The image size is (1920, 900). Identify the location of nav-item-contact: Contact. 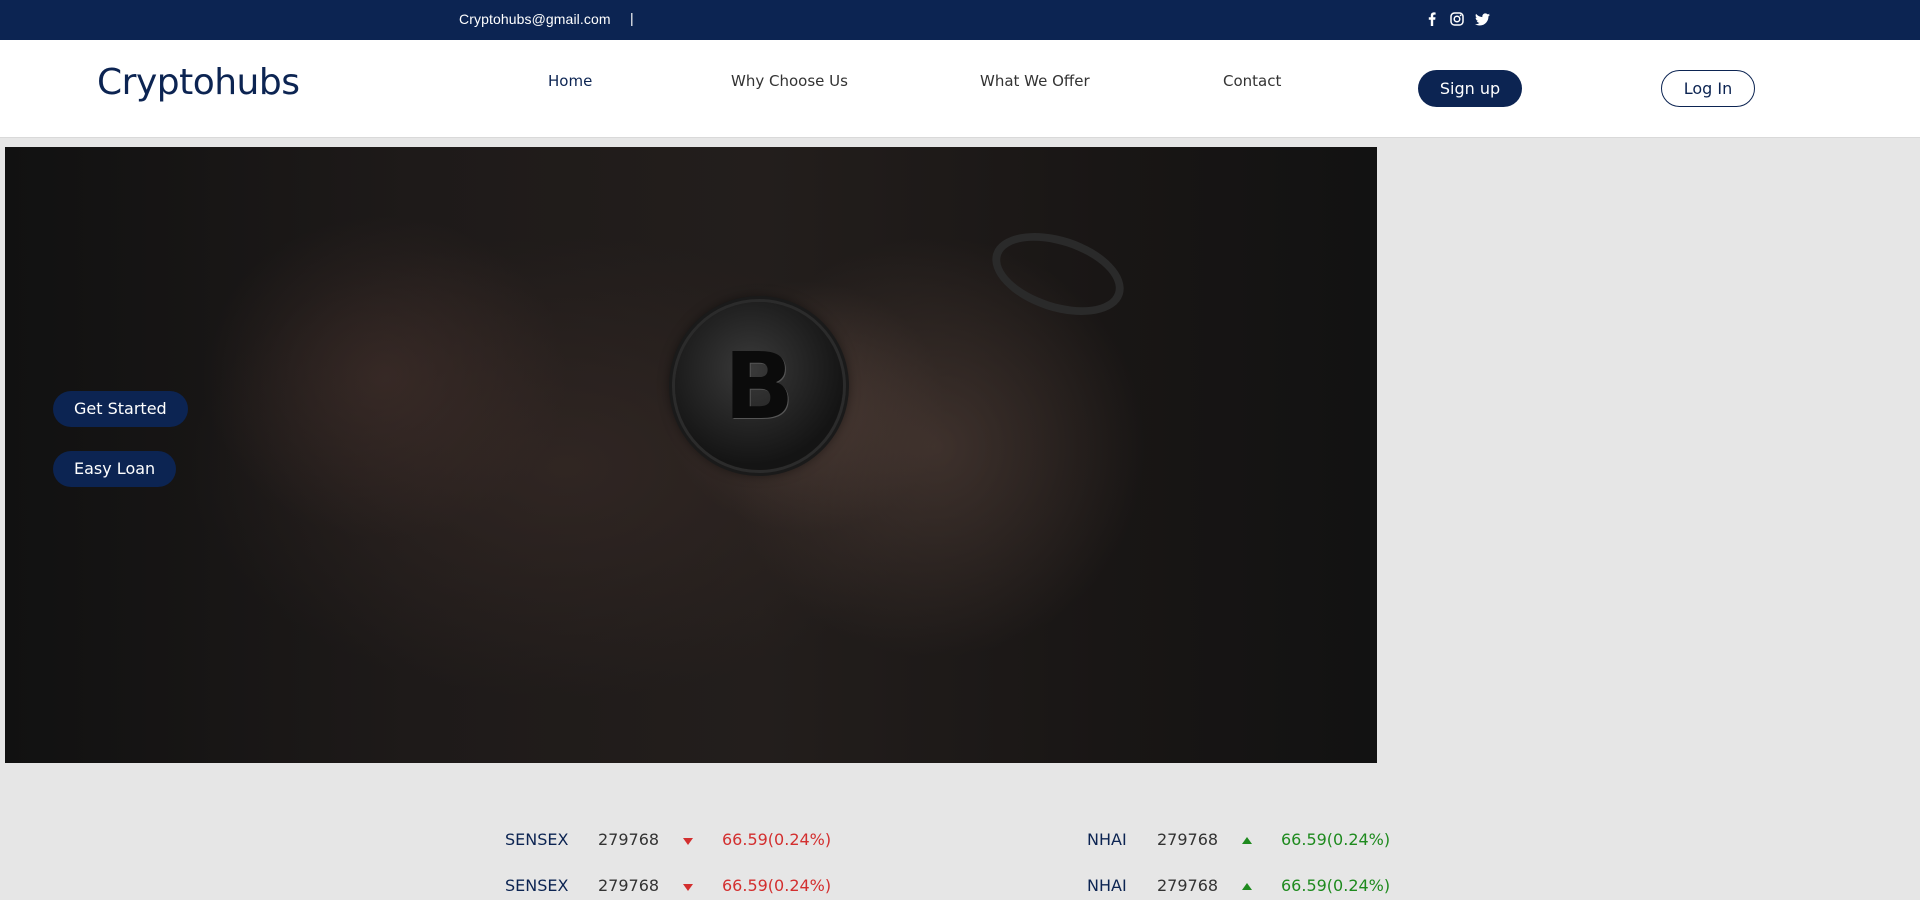
(1252, 81).